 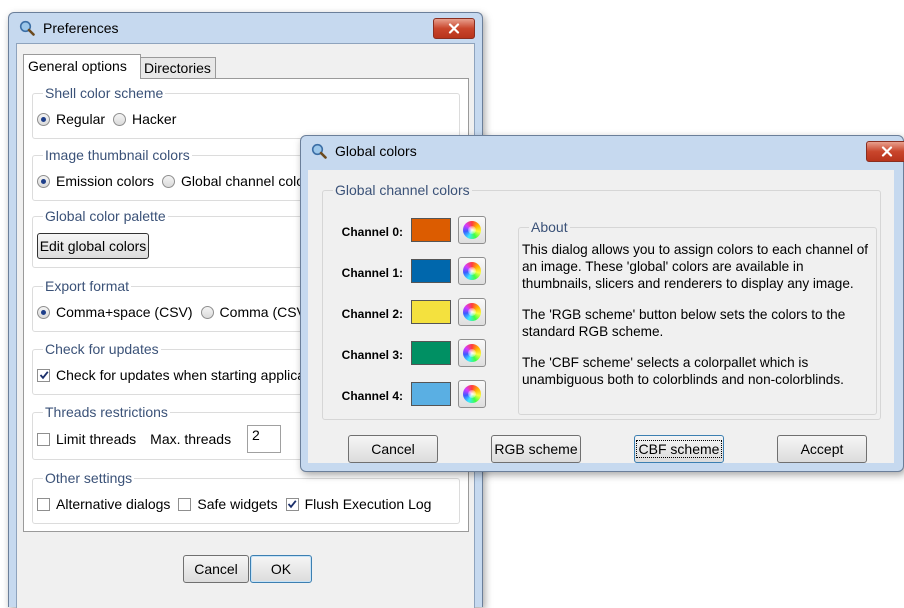 I want to click on max-threads-label: Max. threads, so click(x=191, y=439).